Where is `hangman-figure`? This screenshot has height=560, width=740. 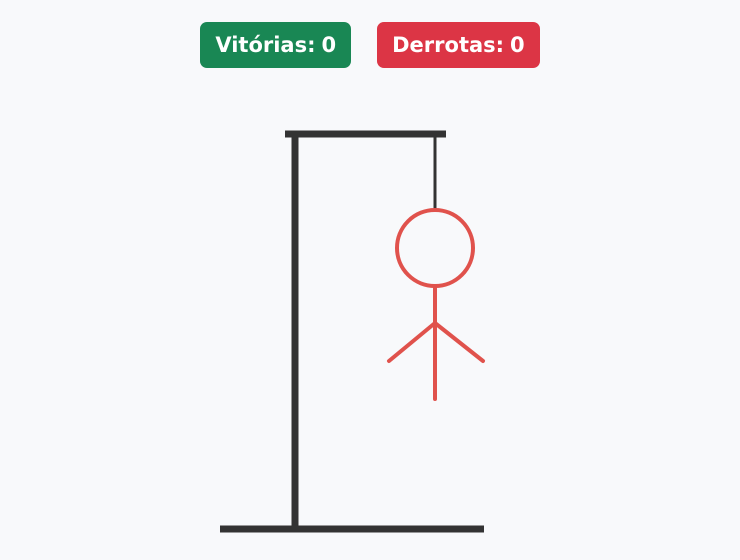 hangman-figure is located at coordinates (436, 304).